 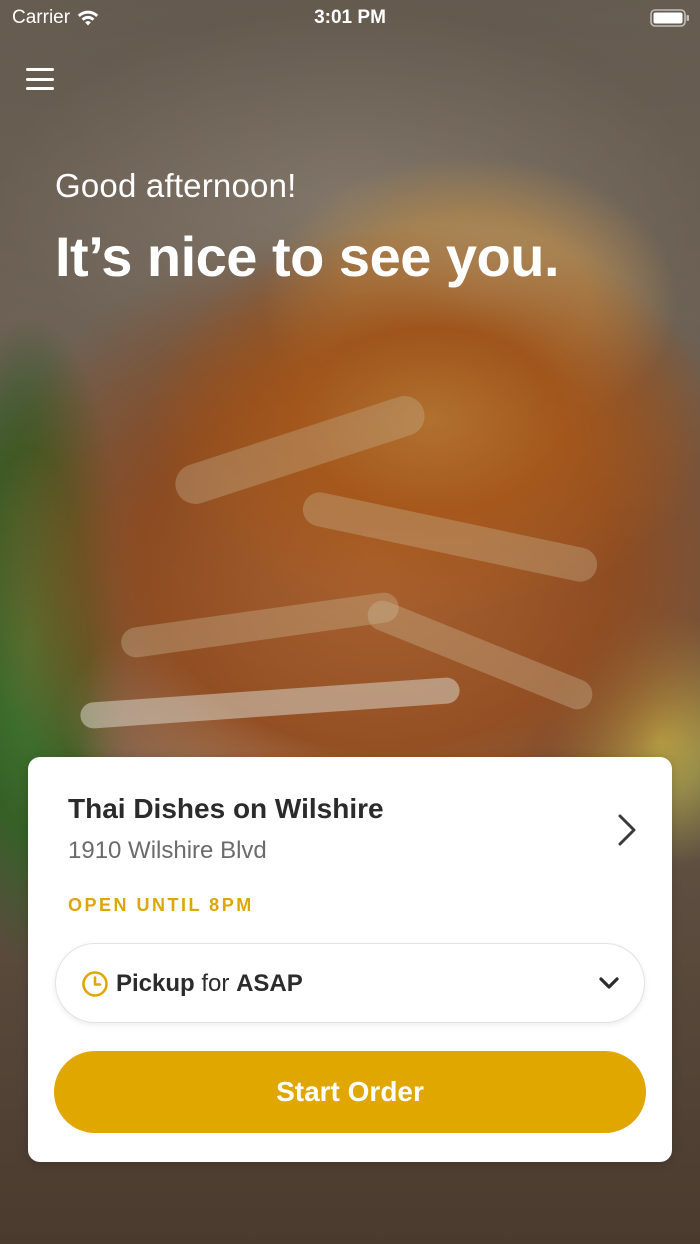 I want to click on chevron-right-icon, so click(x=627, y=830).